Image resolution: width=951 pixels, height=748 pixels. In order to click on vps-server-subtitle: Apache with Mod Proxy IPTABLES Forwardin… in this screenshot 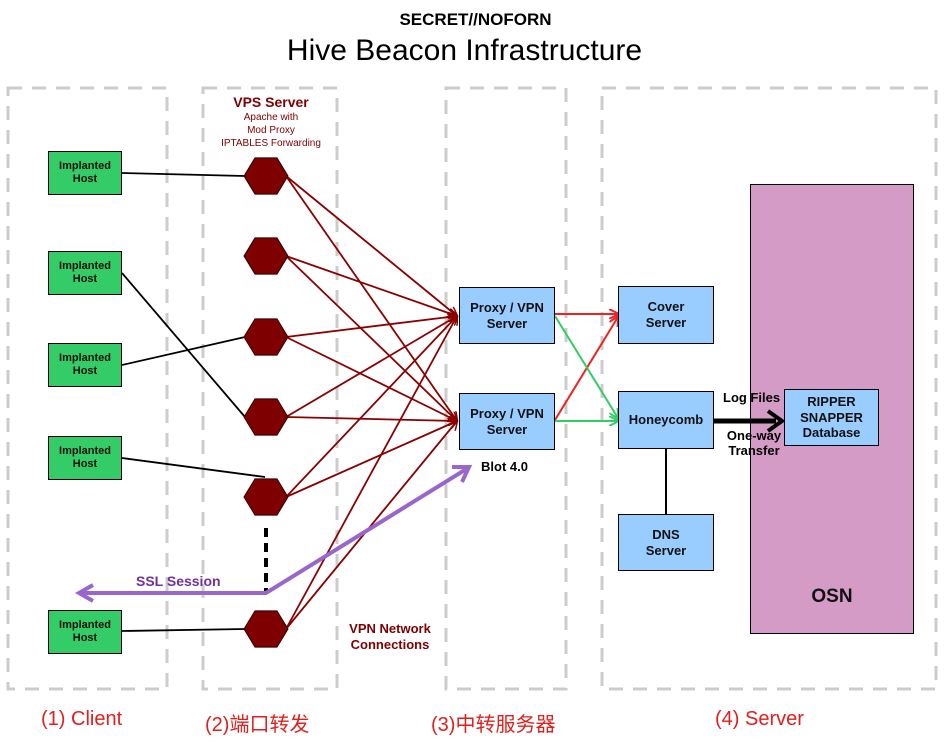, I will do `click(271, 130)`.